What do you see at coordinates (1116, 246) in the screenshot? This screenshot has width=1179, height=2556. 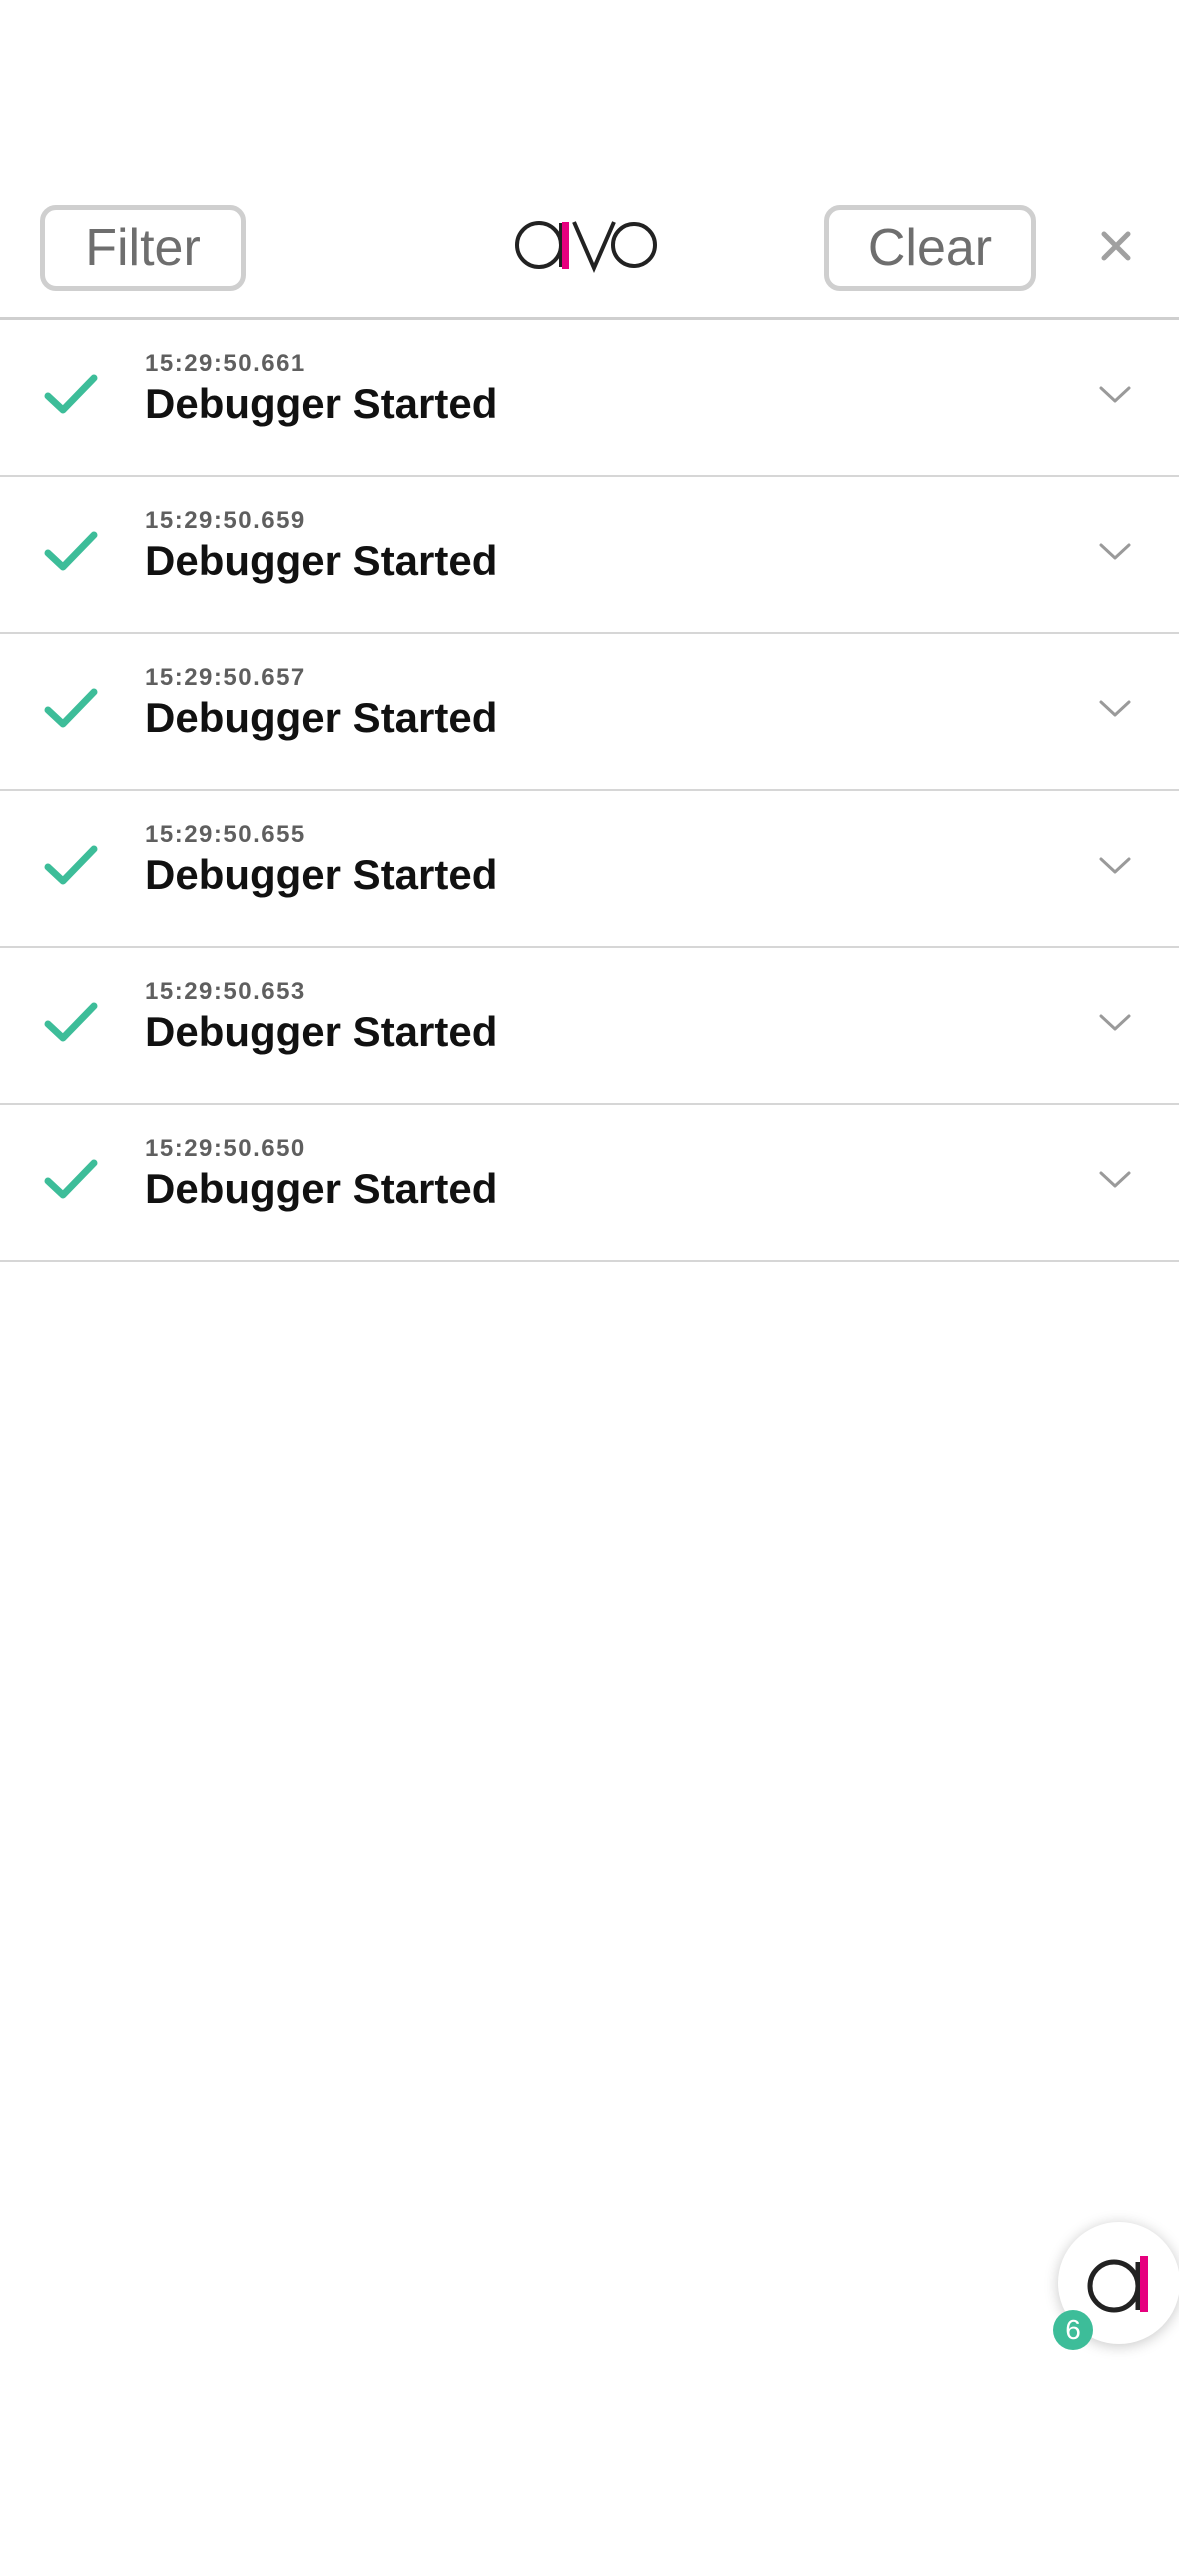 I see `close-icon` at bounding box center [1116, 246].